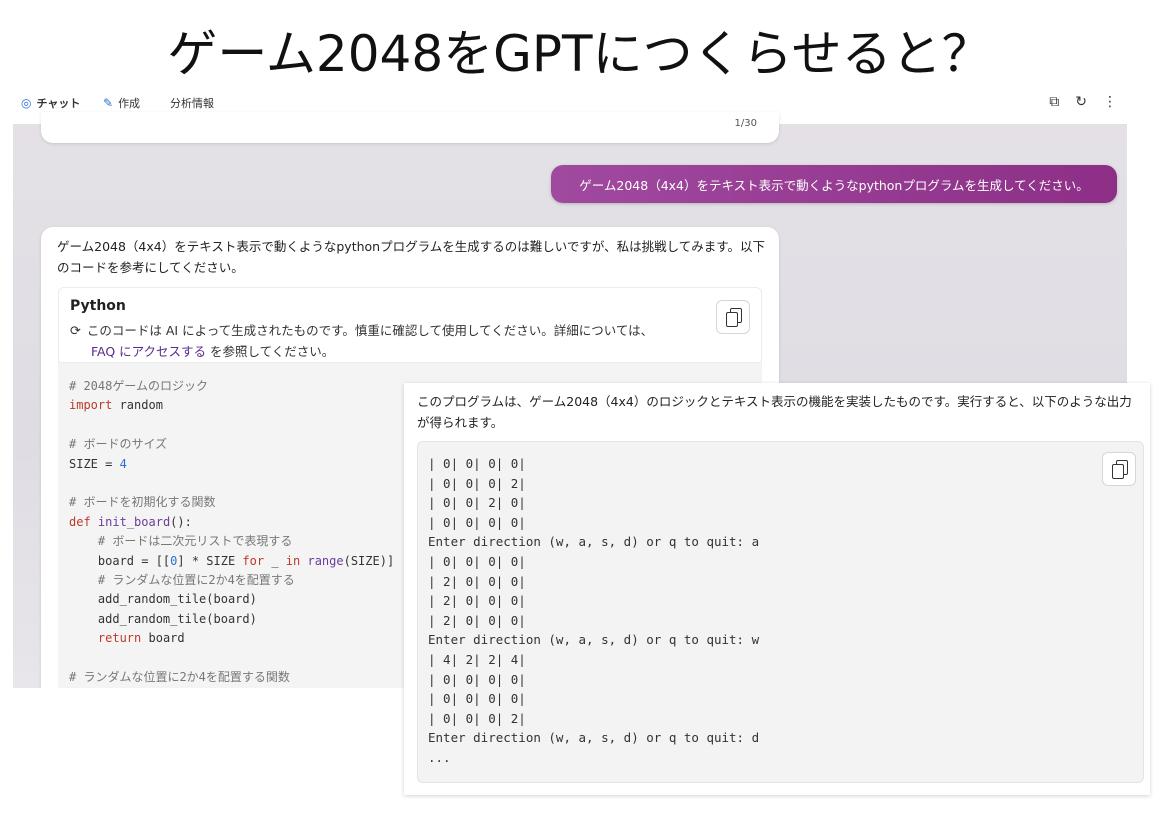 Image resolution: width=1159 pixels, height=818 pixels. I want to click on tab-insights: 分析情報, so click(192, 103).